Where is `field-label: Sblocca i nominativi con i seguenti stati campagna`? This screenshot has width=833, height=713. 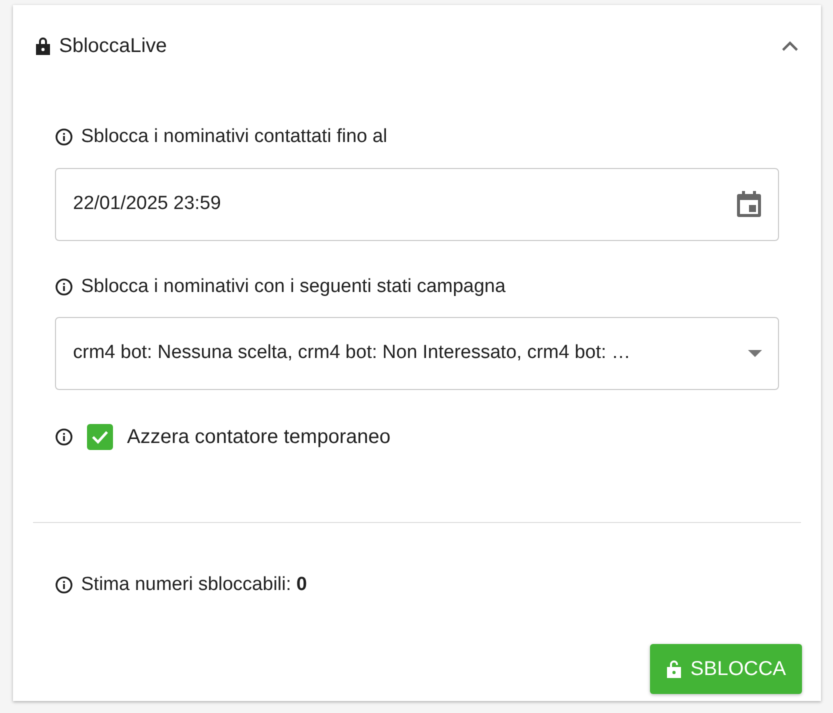 field-label: Sblocca i nominativi con i seguenti stati campagna is located at coordinates (293, 286).